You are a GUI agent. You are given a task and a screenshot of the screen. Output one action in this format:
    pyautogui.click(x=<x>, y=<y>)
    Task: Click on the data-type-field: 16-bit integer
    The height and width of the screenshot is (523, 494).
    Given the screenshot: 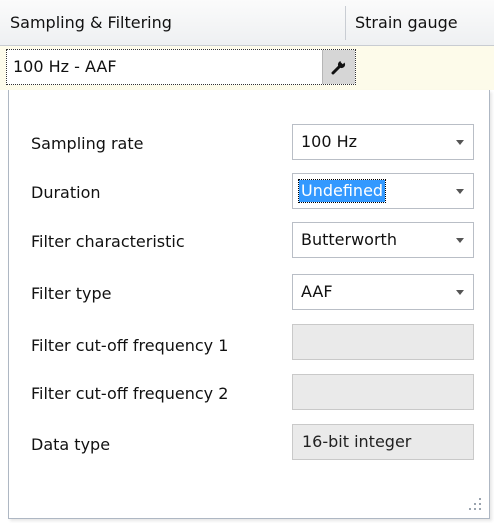 What is the action you would take?
    pyautogui.click(x=383, y=442)
    